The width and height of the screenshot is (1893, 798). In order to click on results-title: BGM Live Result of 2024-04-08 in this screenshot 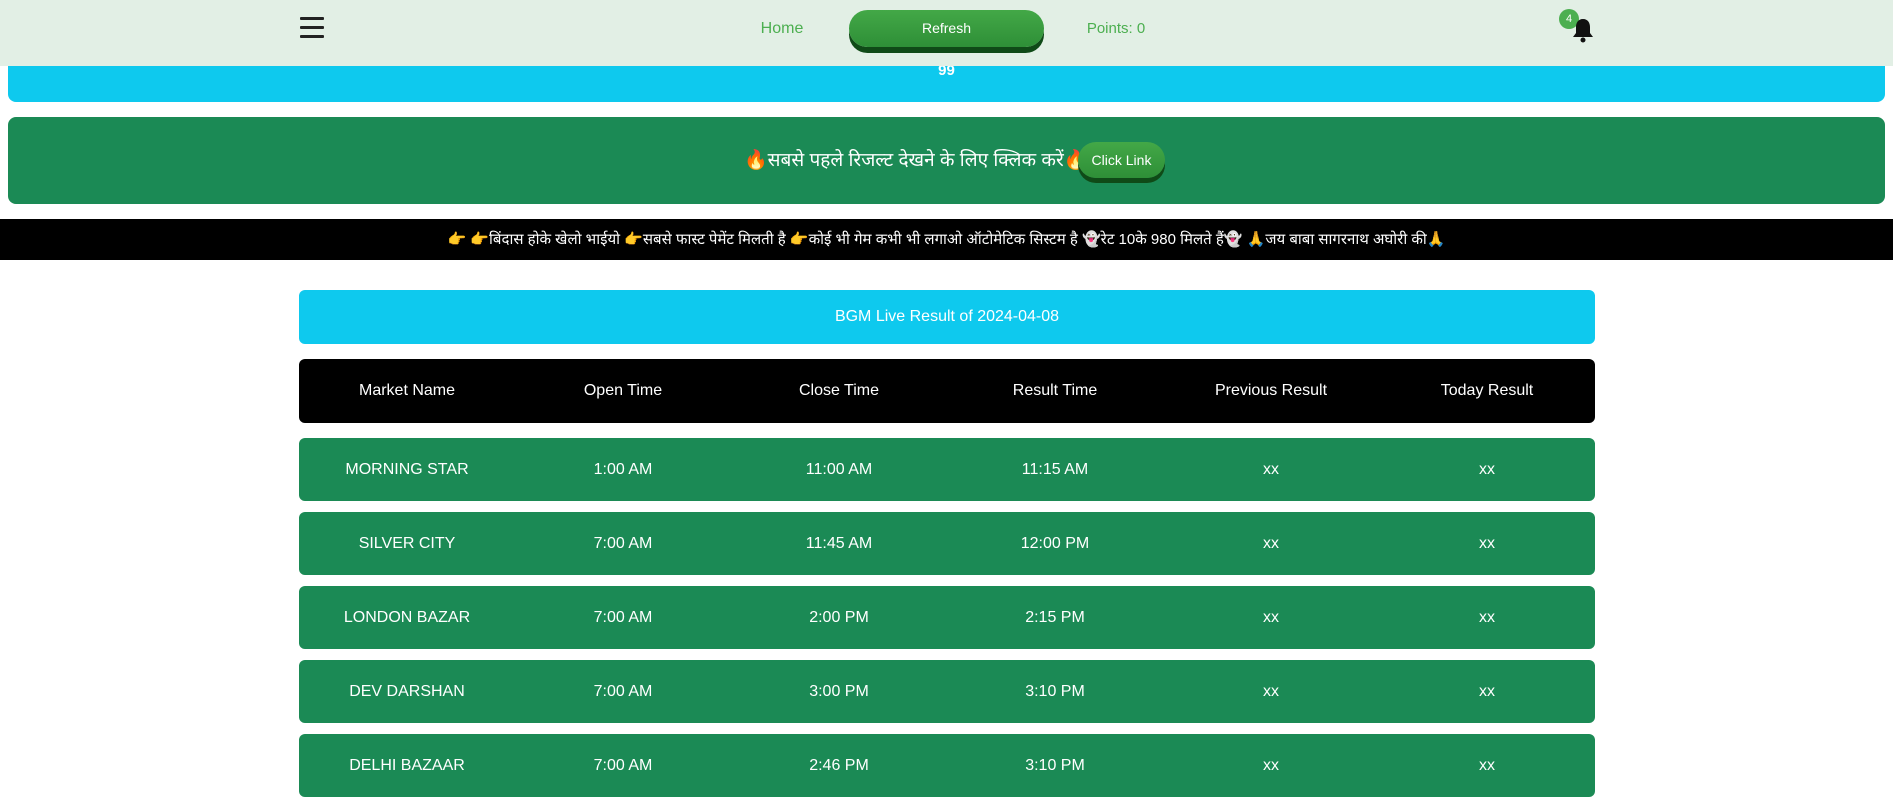, I will do `click(947, 317)`.